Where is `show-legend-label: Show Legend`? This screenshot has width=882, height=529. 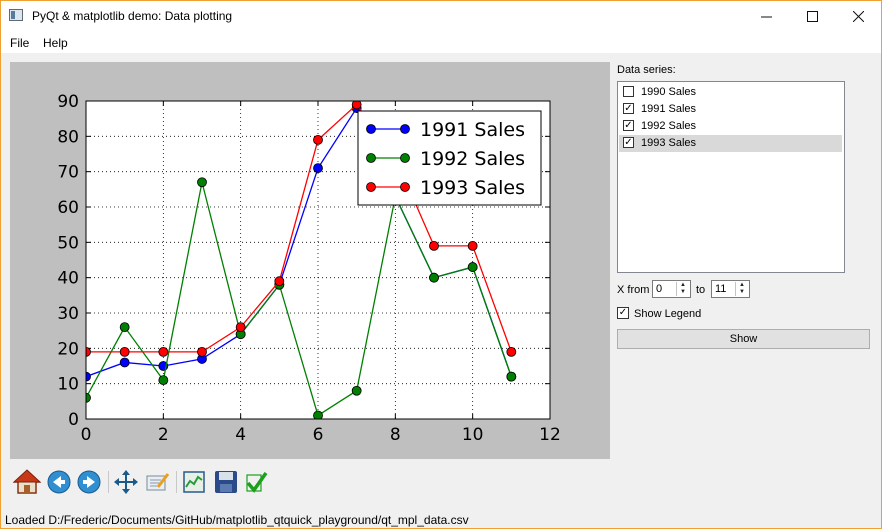 show-legend-label: Show Legend is located at coordinates (667, 314).